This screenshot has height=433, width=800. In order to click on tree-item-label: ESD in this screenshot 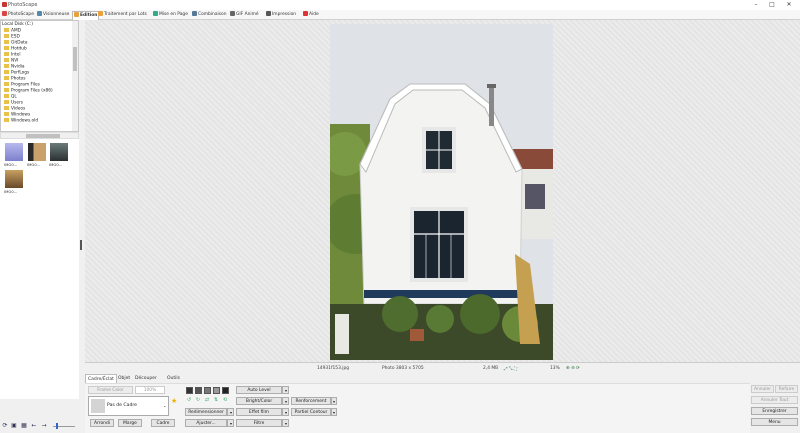, I will do `click(15, 37)`.